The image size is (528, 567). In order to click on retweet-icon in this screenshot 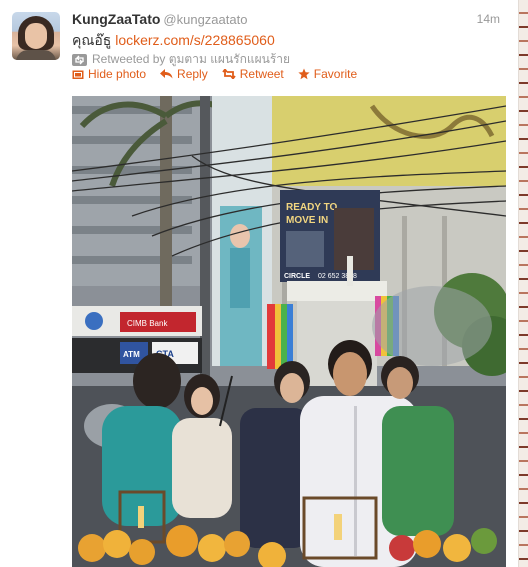, I will do `click(229, 74)`.